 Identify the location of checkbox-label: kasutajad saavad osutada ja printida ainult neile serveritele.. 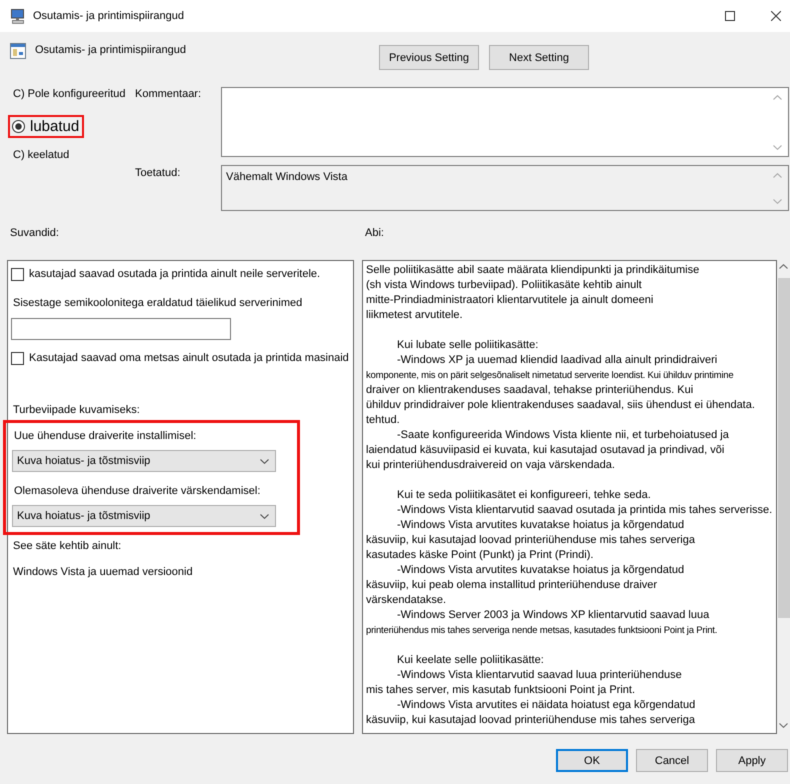
(174, 274).